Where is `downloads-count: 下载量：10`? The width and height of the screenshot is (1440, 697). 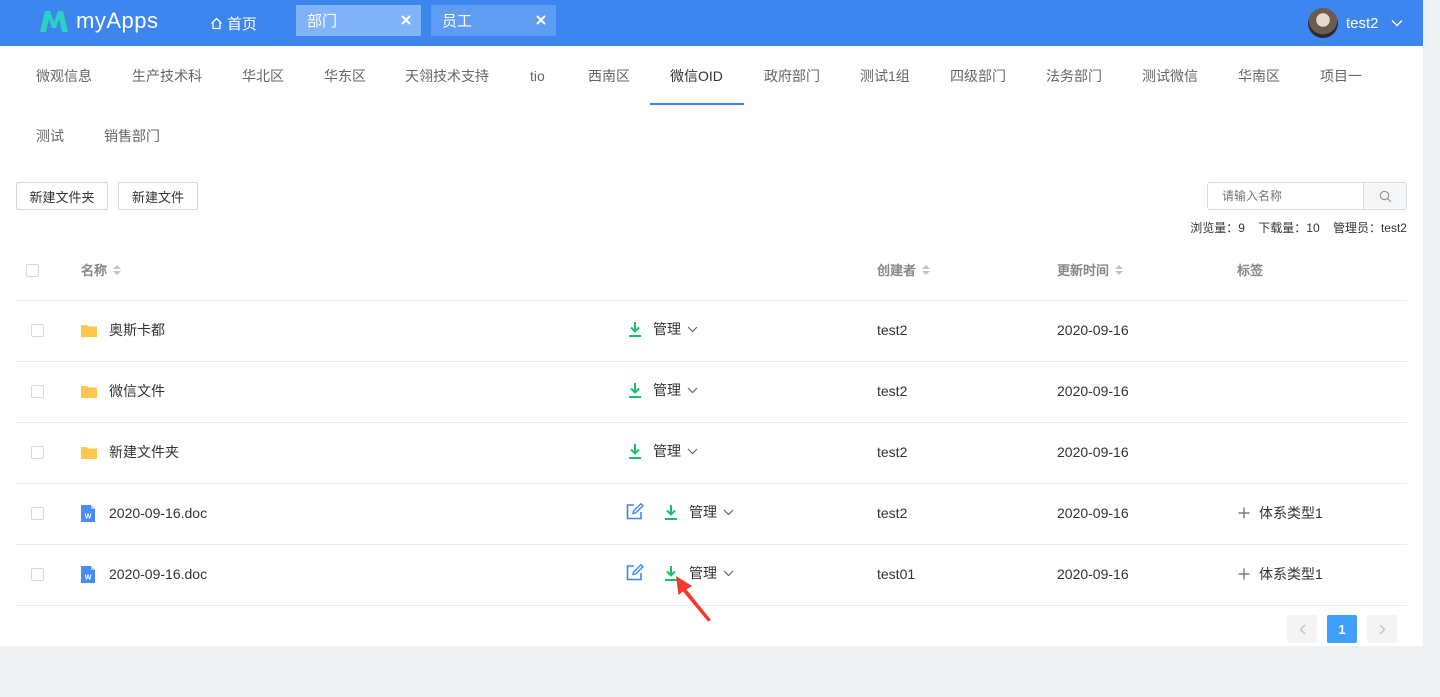
downloads-count: 下载量：10 is located at coordinates (1289, 228).